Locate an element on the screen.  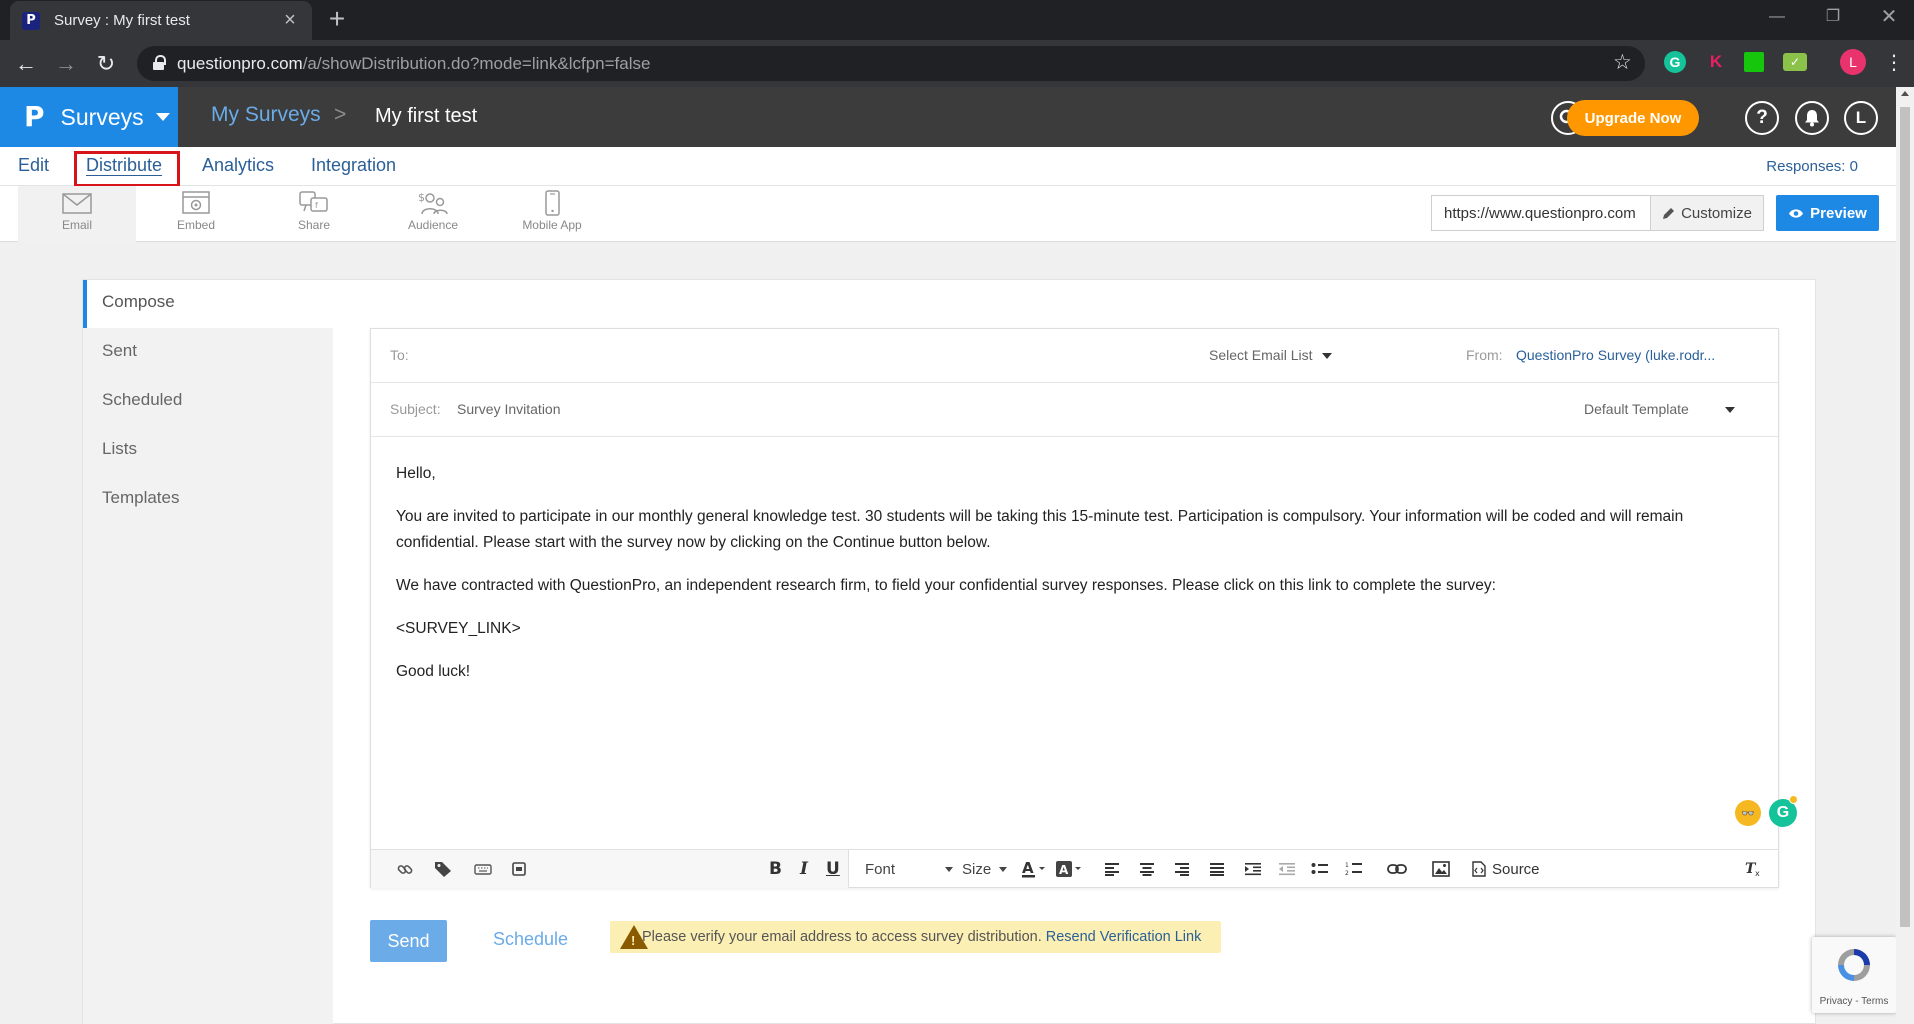
new-tab-icon: + is located at coordinates (337, 19).